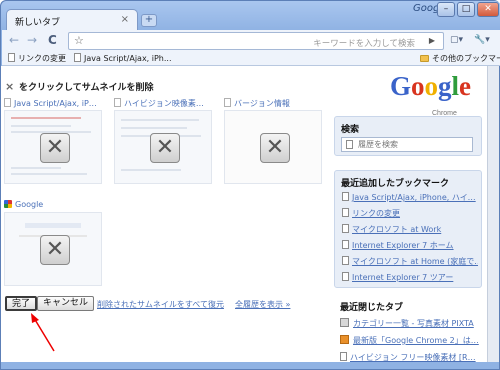  I want to click on logo-letter: e, so click(465, 86).